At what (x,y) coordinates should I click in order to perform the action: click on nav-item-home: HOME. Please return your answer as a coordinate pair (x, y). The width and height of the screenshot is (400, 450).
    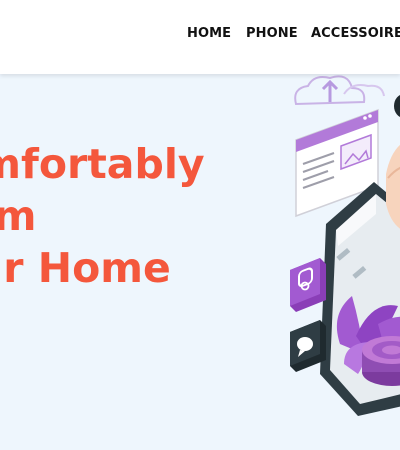
    Looking at the image, I should click on (209, 33).